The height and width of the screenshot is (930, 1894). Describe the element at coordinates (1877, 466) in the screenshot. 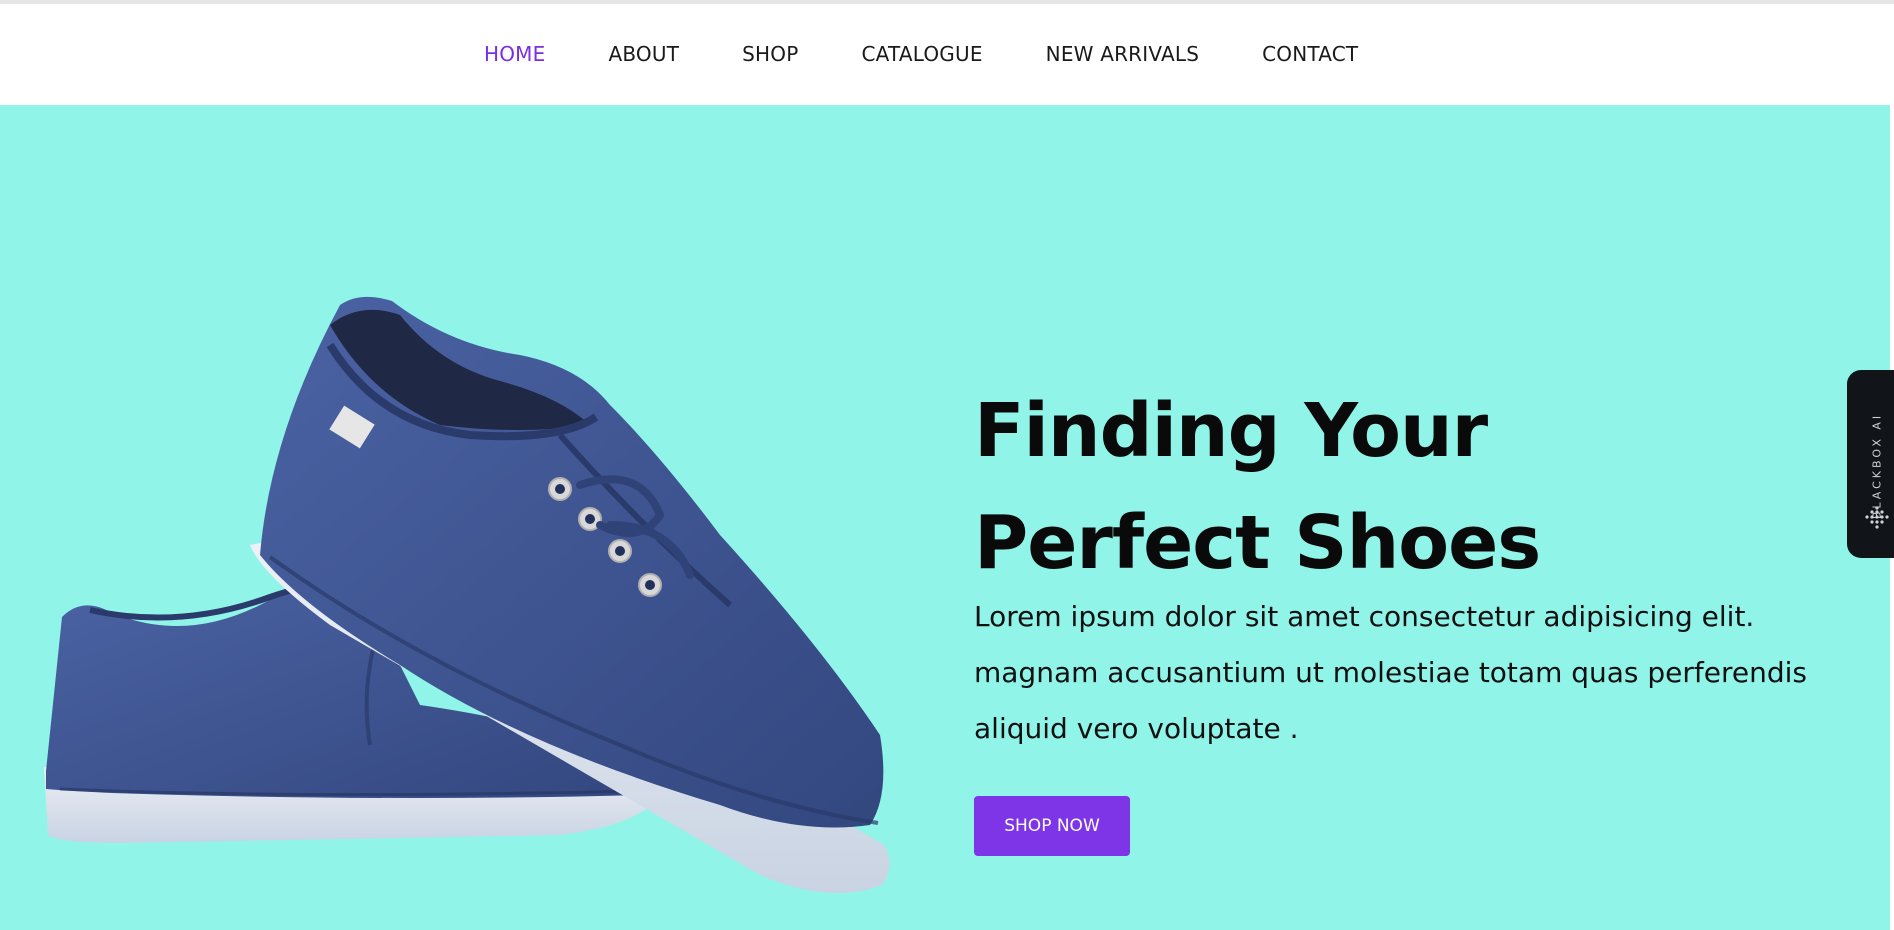

I see `blackbox-ai-label: BLACKBOX AI` at that location.